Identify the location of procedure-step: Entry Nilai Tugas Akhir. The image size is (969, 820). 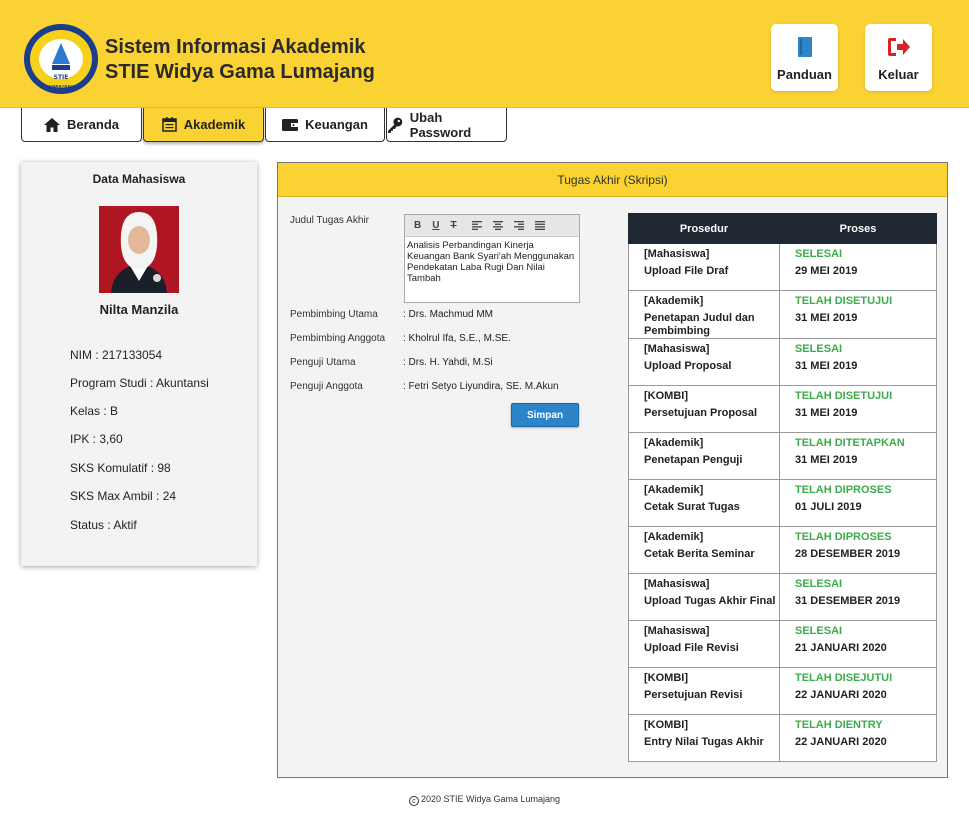
(704, 742).